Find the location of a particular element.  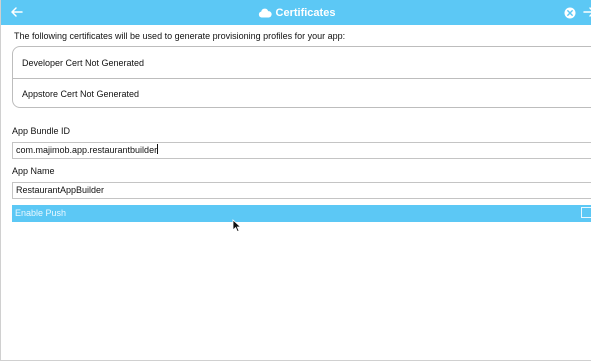

arrow-right-icon is located at coordinates (586, 12).